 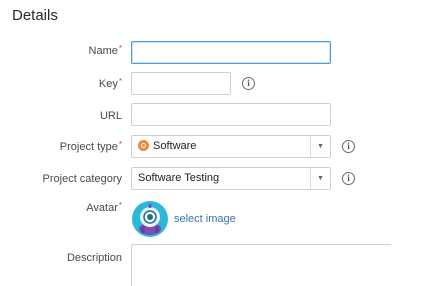 What do you see at coordinates (181, 83) in the screenshot?
I see `key-input` at bounding box center [181, 83].